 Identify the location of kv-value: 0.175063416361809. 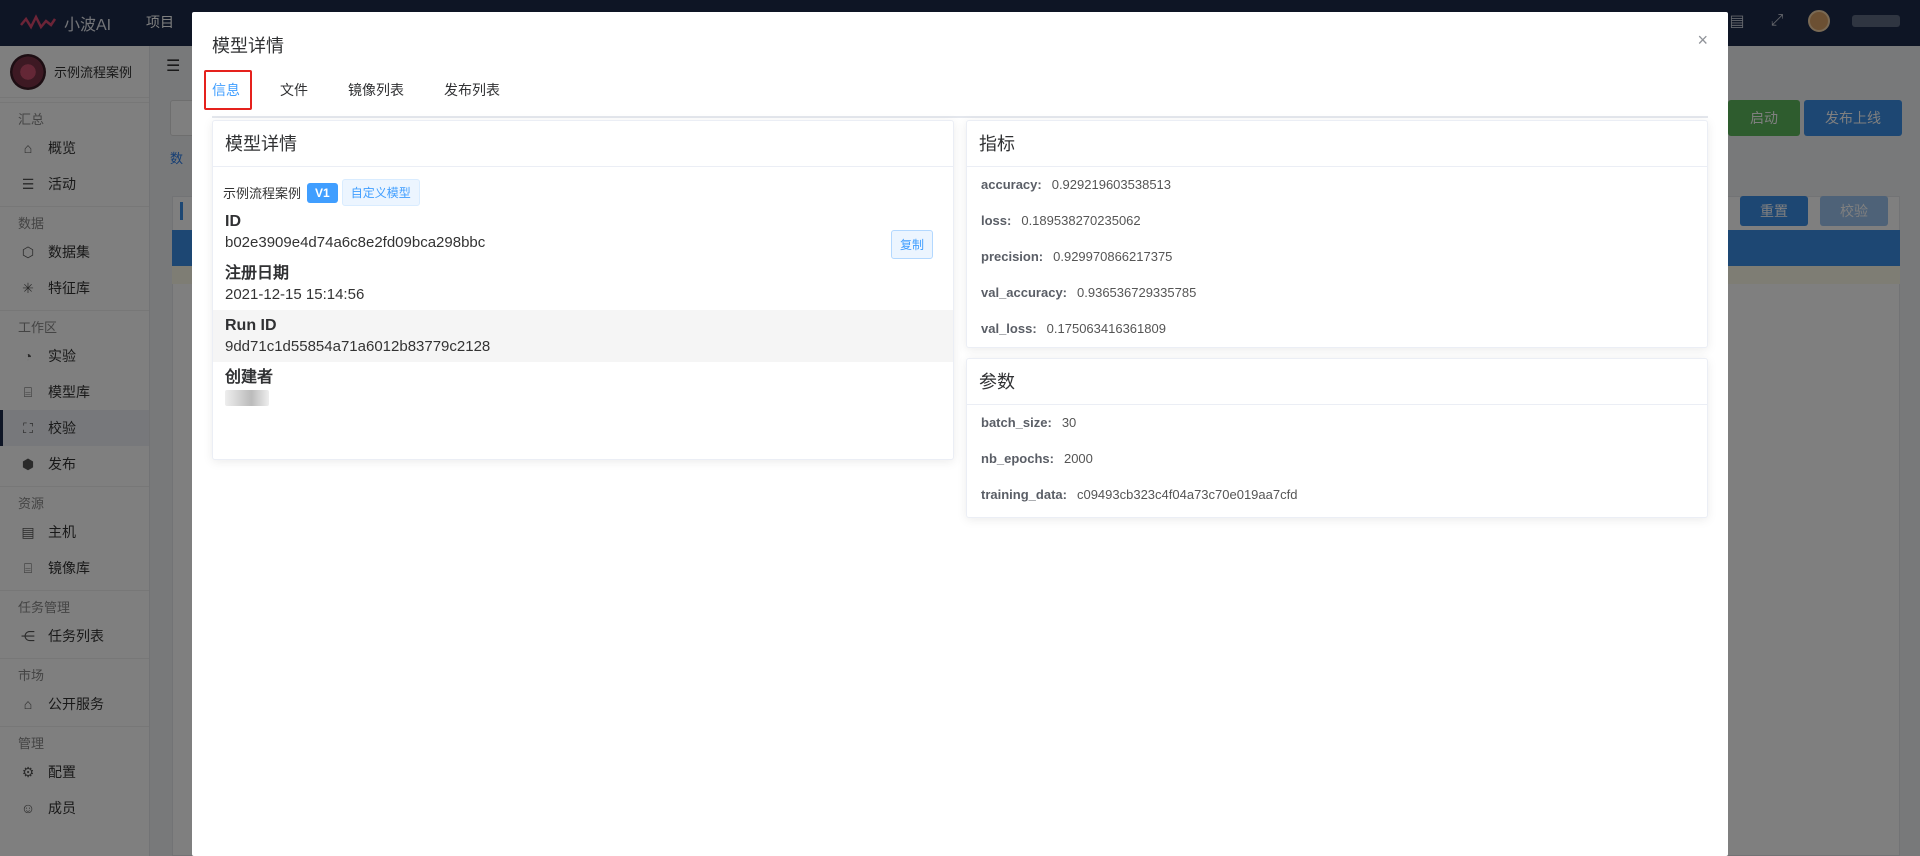
(1106, 328).